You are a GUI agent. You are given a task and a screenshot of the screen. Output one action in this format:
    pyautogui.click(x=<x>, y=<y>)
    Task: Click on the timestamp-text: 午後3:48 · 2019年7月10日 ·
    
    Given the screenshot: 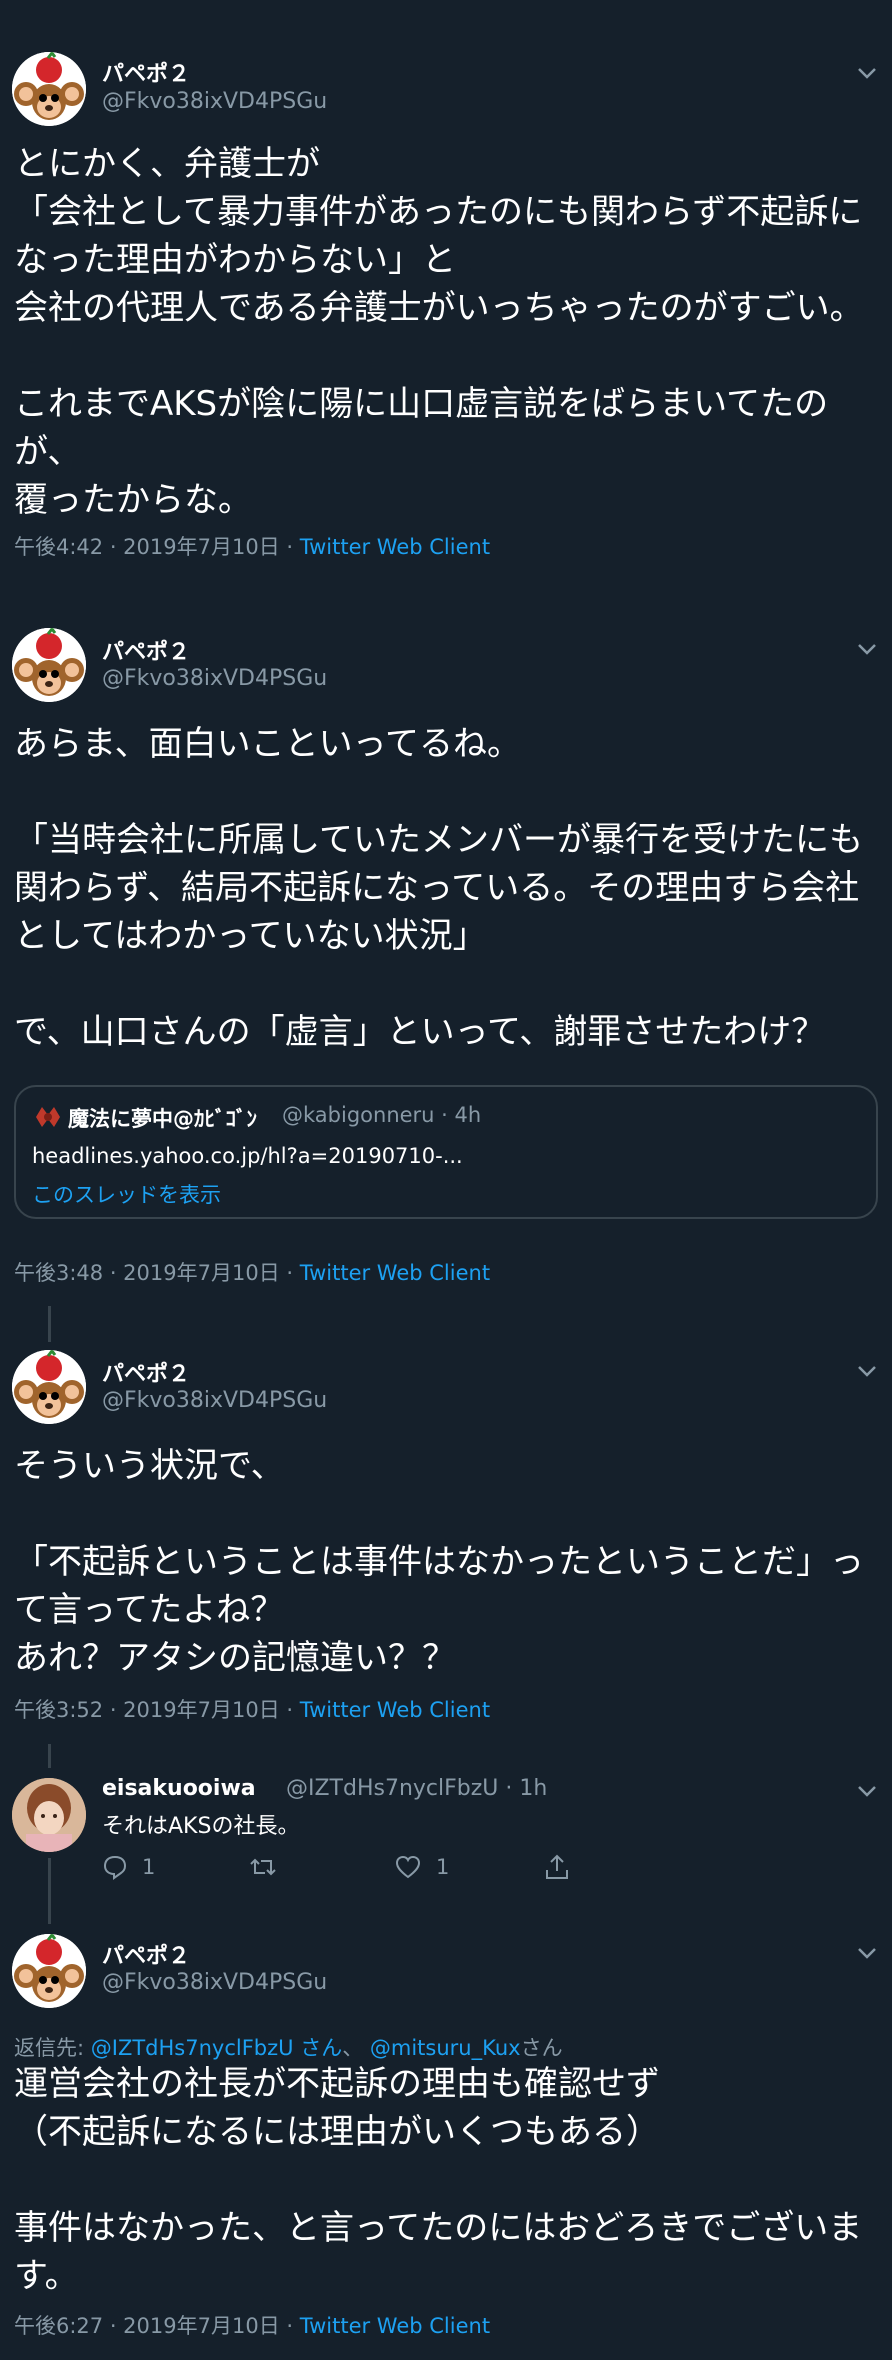 What is the action you would take?
    pyautogui.click(x=157, y=1273)
    